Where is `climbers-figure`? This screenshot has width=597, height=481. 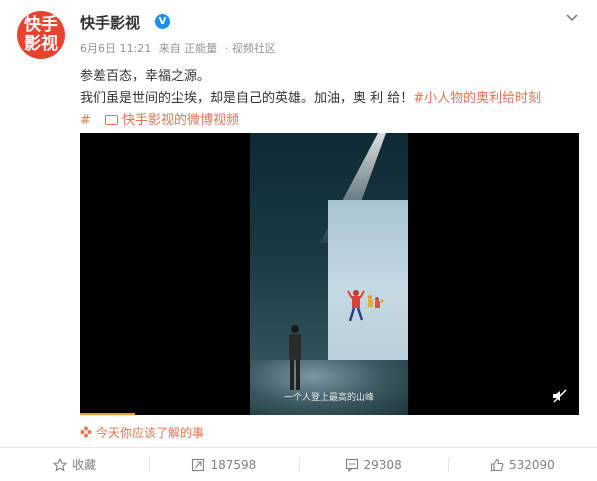 climbers-figure is located at coordinates (365, 306).